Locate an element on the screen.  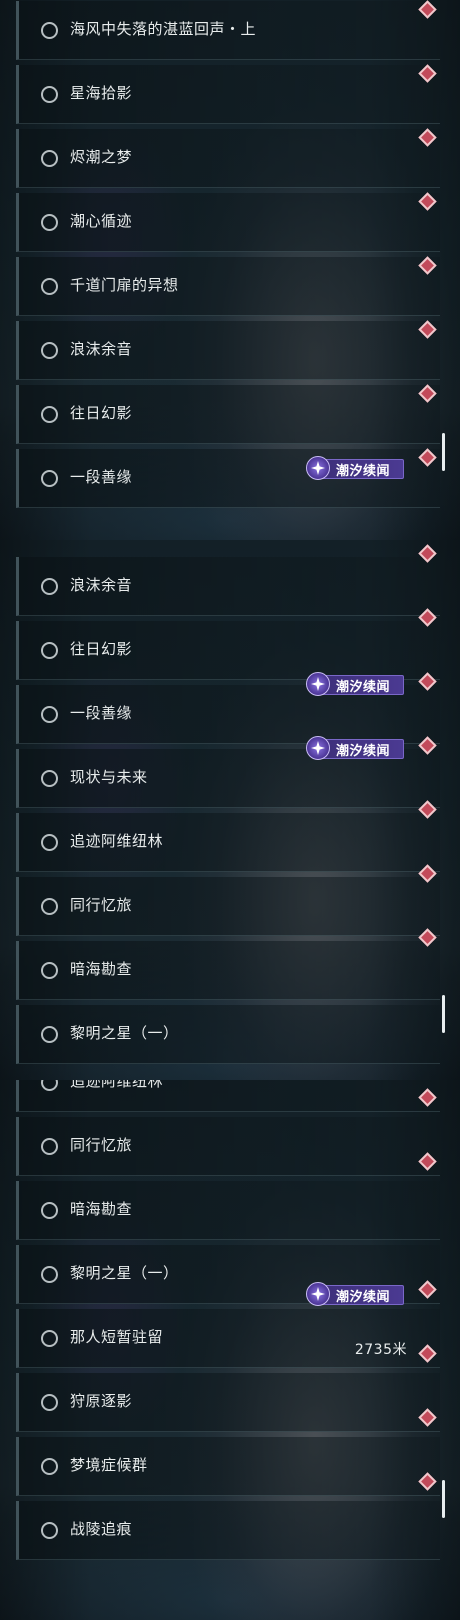
quest-title: 烬潮之梦 is located at coordinates (101, 157).